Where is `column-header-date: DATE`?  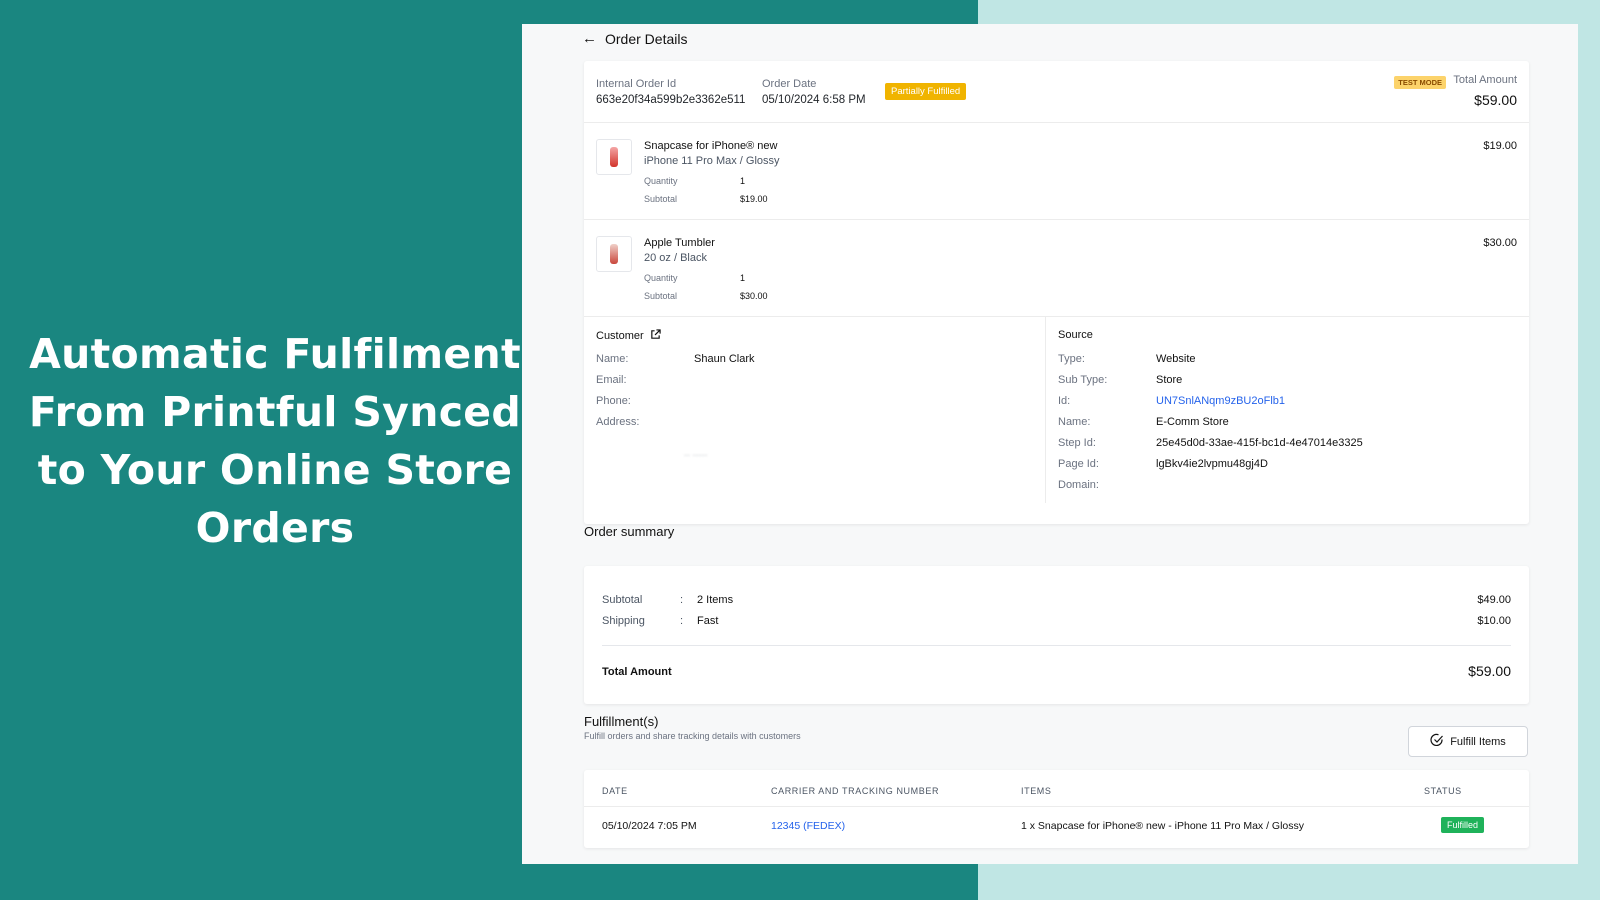 column-header-date: DATE is located at coordinates (615, 791).